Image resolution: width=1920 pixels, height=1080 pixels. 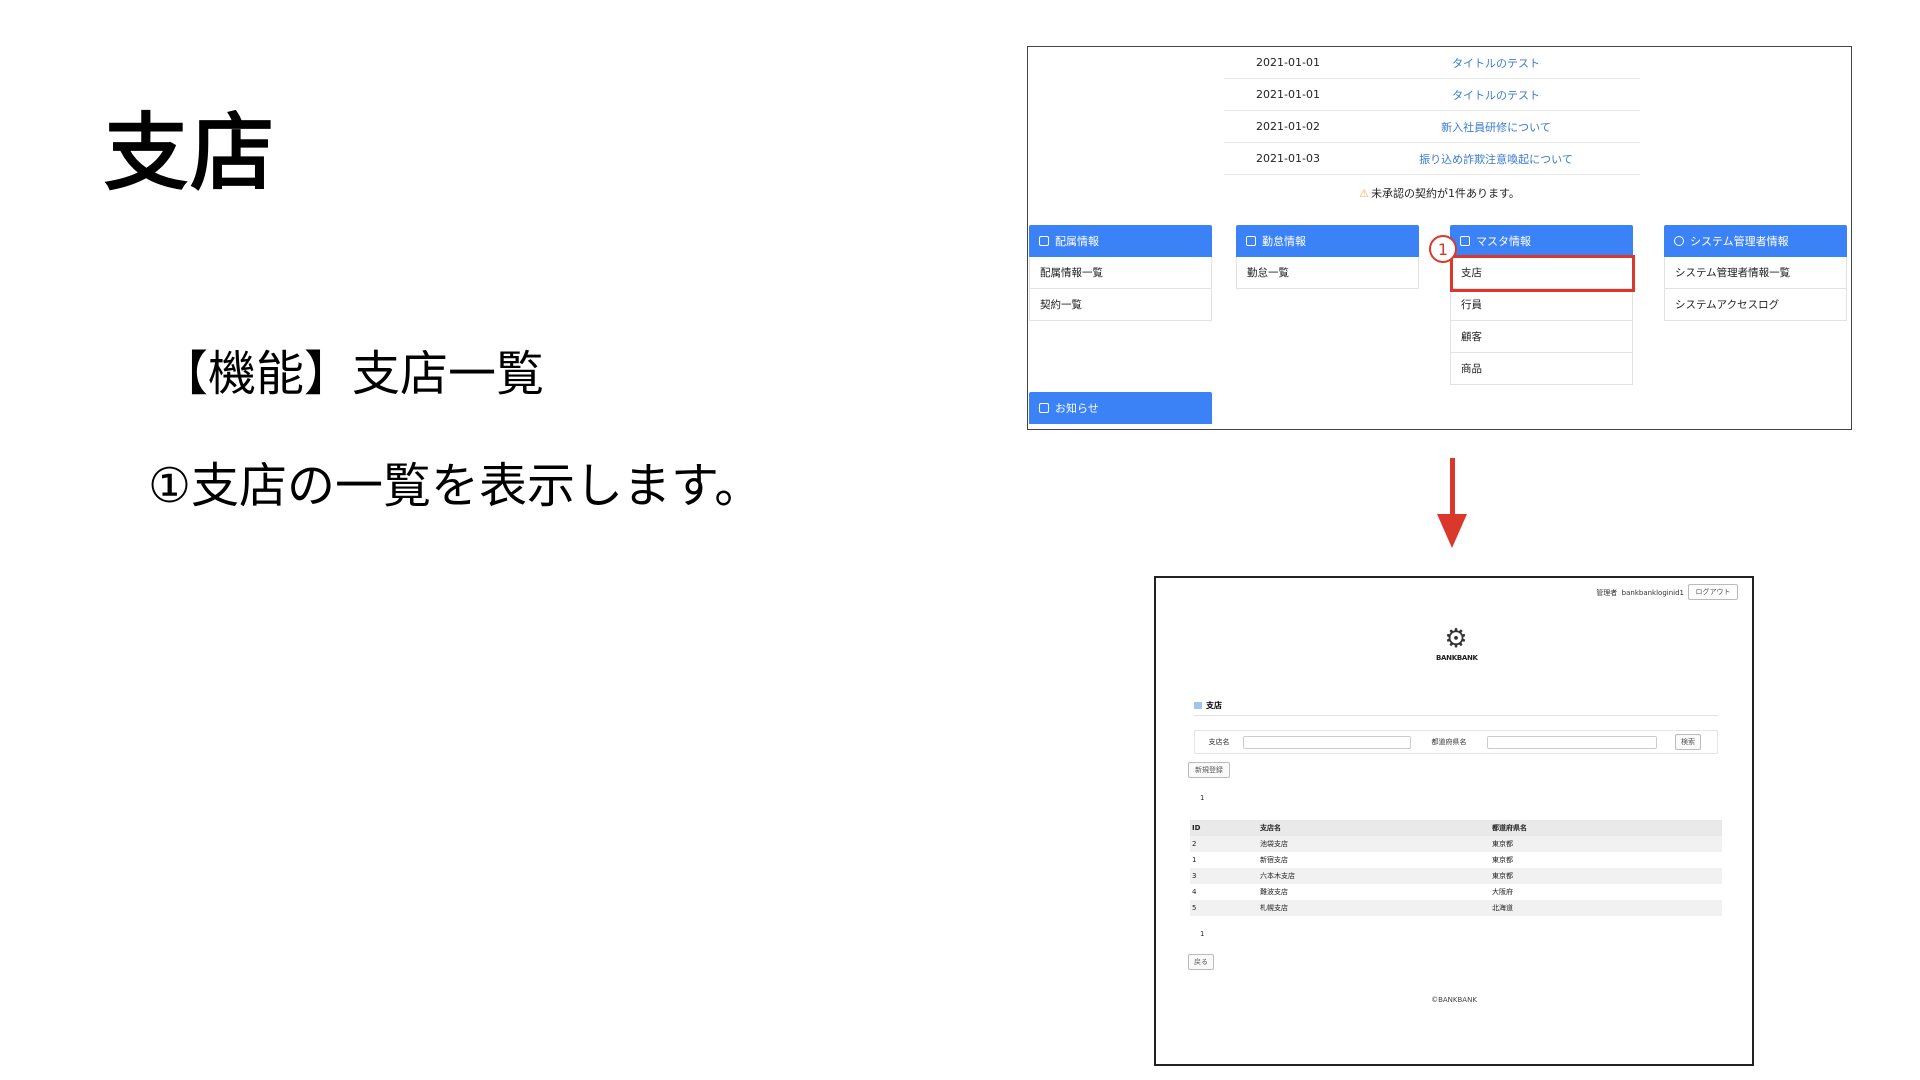 What do you see at coordinates (1327, 742) in the screenshot?
I see `branch-name-input` at bounding box center [1327, 742].